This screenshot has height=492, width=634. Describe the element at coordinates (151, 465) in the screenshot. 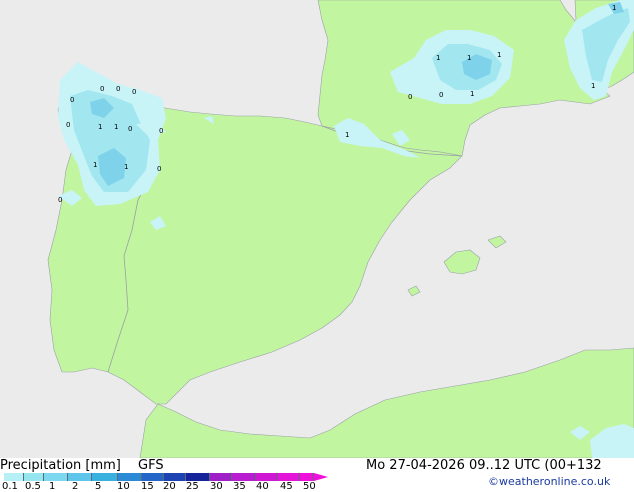

I see `model-name: GFS` at that location.